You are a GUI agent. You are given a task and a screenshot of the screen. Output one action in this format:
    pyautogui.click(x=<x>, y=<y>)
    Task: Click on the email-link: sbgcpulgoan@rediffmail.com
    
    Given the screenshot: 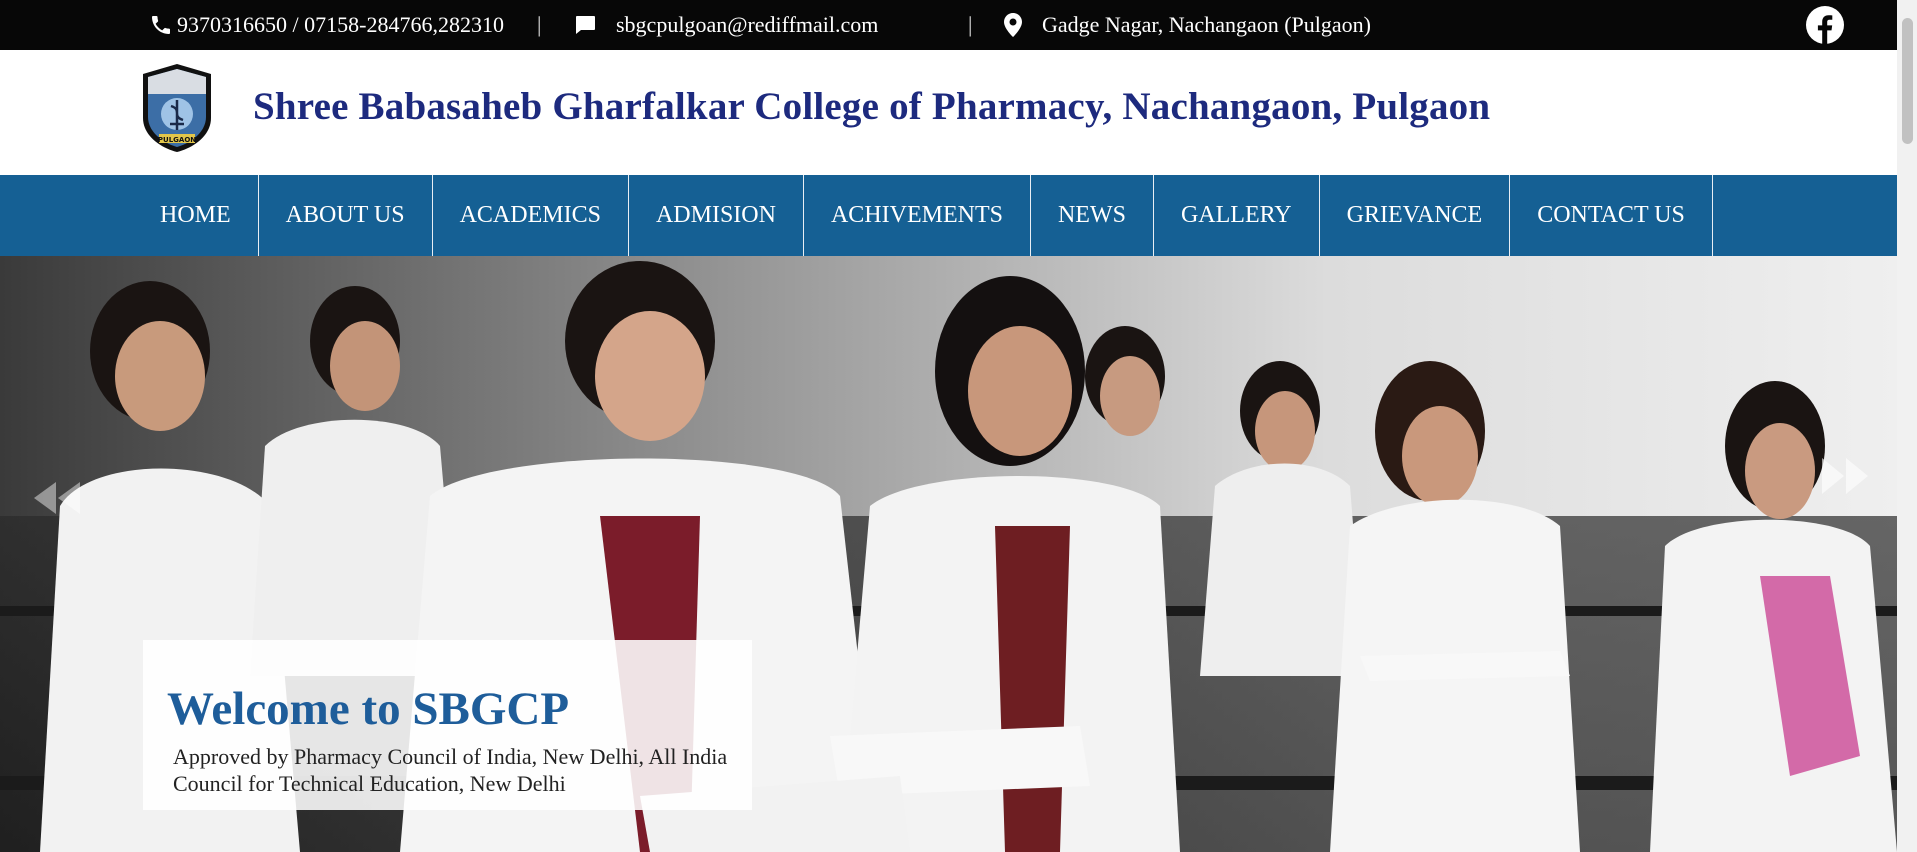 What is the action you would take?
    pyautogui.click(x=747, y=25)
    